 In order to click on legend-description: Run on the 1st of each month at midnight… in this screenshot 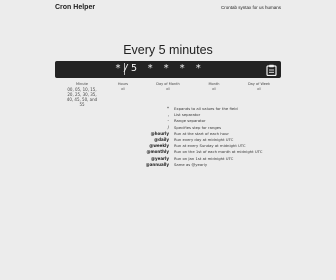, I will do `click(218, 152)`.